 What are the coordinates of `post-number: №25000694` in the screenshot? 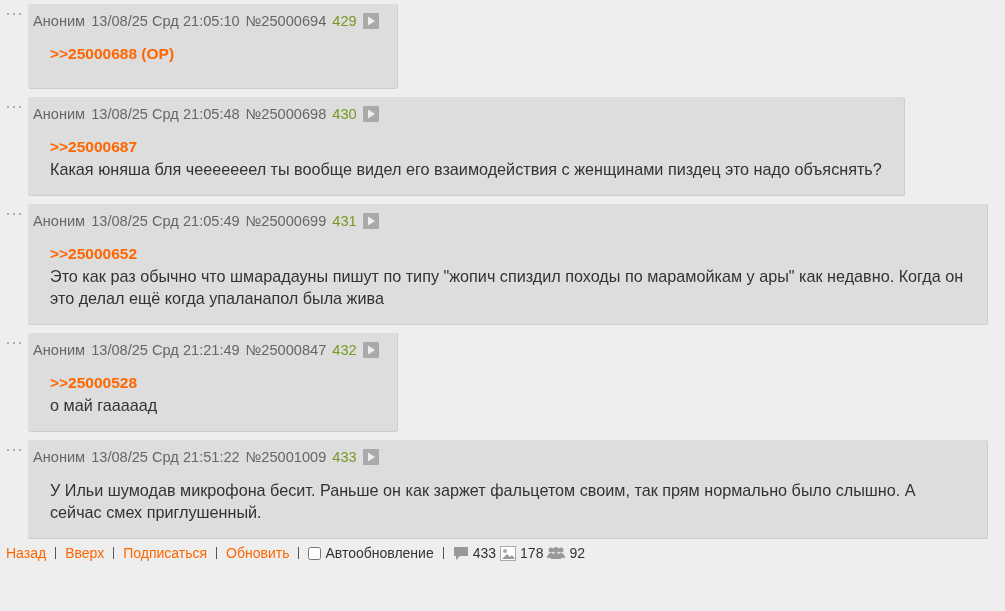 It's located at (286, 21).